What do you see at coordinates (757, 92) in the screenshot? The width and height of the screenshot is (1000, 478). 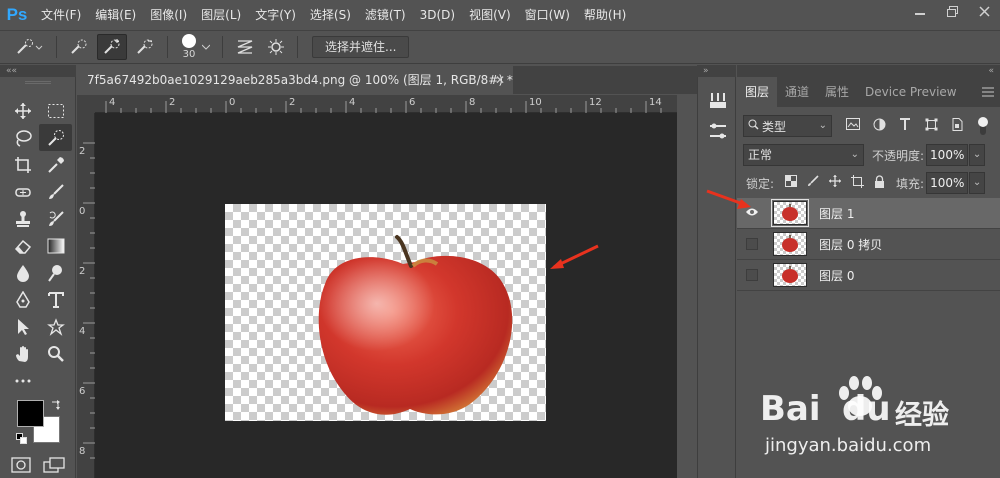 I see `tab-layers: 图层` at bounding box center [757, 92].